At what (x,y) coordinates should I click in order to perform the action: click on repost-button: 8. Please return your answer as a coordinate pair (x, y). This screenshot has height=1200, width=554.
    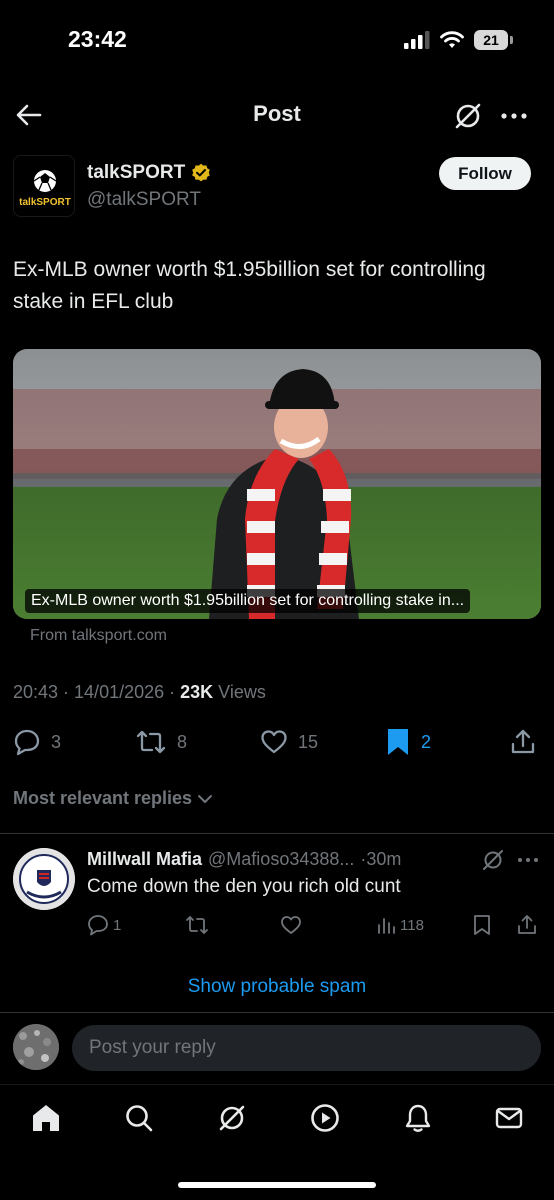
    Looking at the image, I should click on (161, 742).